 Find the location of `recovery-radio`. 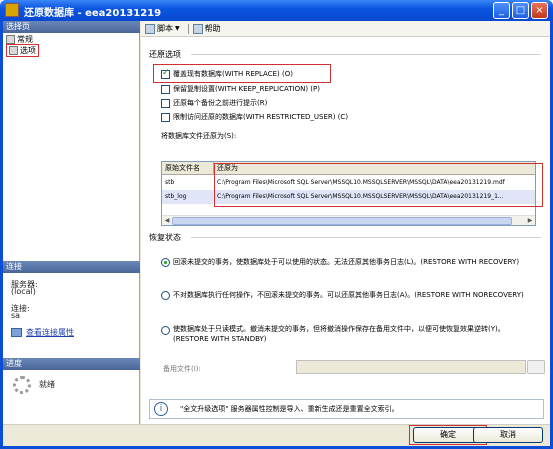

recovery-radio is located at coordinates (165, 262).